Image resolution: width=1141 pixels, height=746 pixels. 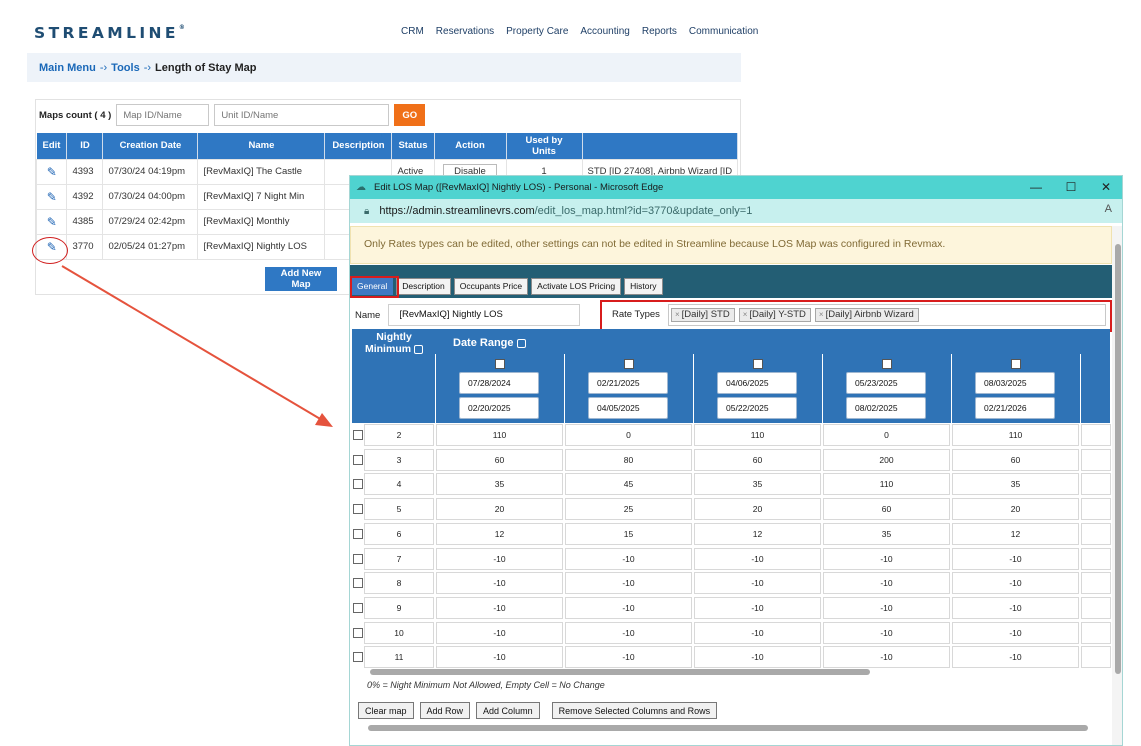 I want to click on add-column-button: Add Column, so click(x=508, y=710).